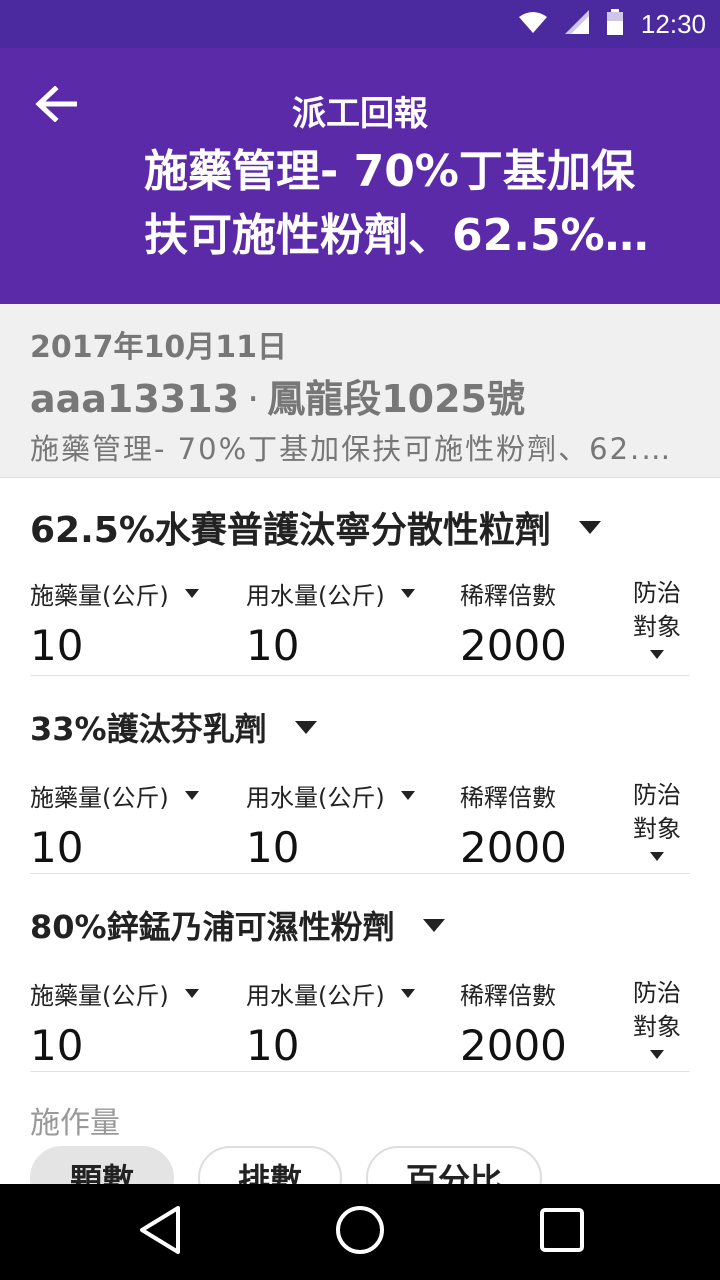 Image resolution: width=720 pixels, height=1280 pixels. Describe the element at coordinates (290, 530) in the screenshot. I see `pesticide-name: 62.5%水賽普護汰寧分散性粒劑` at that location.